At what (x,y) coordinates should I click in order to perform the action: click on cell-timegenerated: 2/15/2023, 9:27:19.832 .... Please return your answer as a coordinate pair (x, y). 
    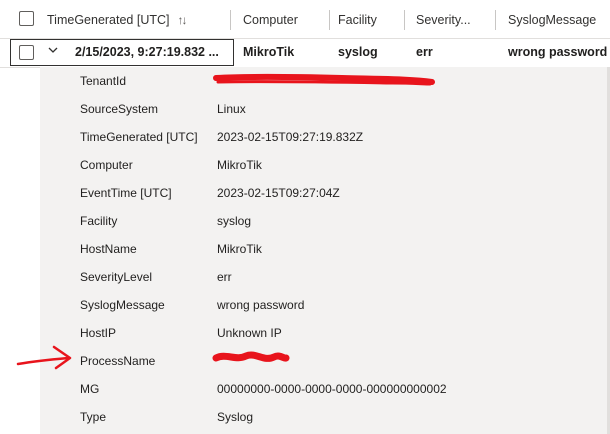
    Looking at the image, I should click on (147, 52).